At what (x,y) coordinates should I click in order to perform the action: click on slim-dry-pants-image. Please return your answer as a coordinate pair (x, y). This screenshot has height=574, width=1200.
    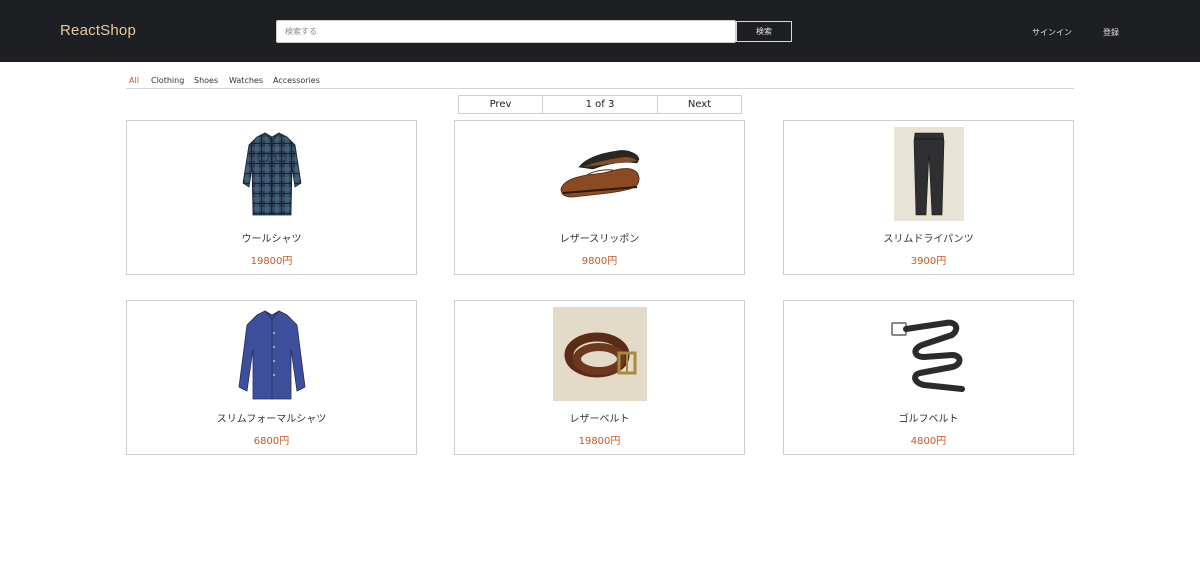
    Looking at the image, I should click on (929, 174).